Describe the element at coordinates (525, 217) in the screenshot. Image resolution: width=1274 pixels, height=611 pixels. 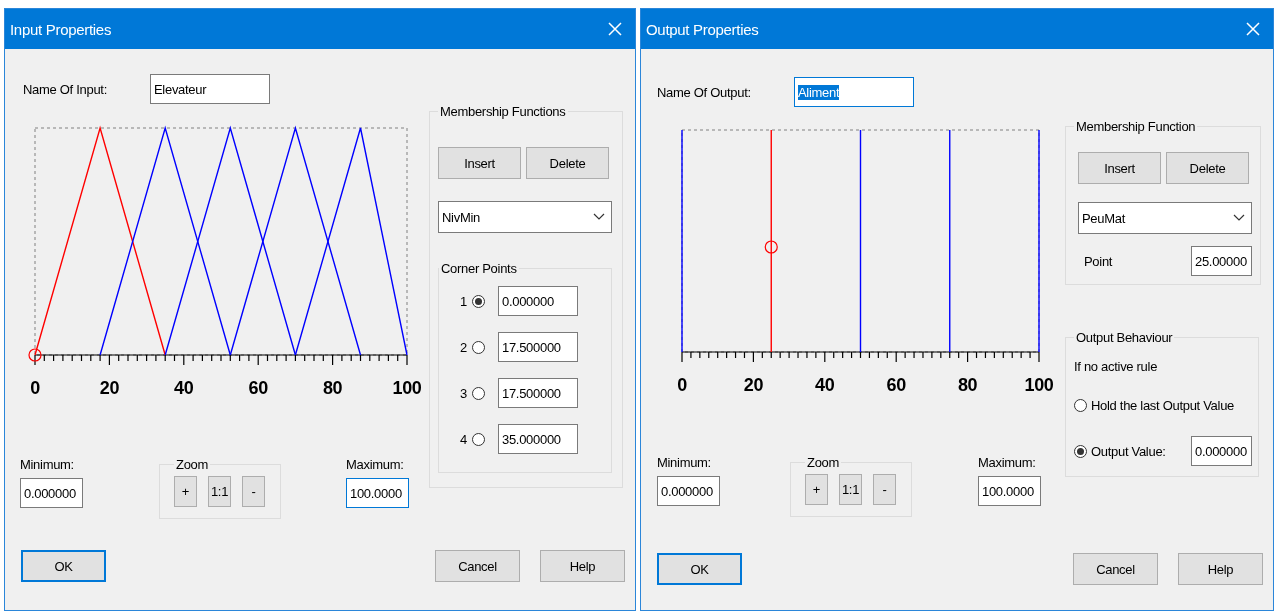
I see `function-dropdown: NivMin` at that location.